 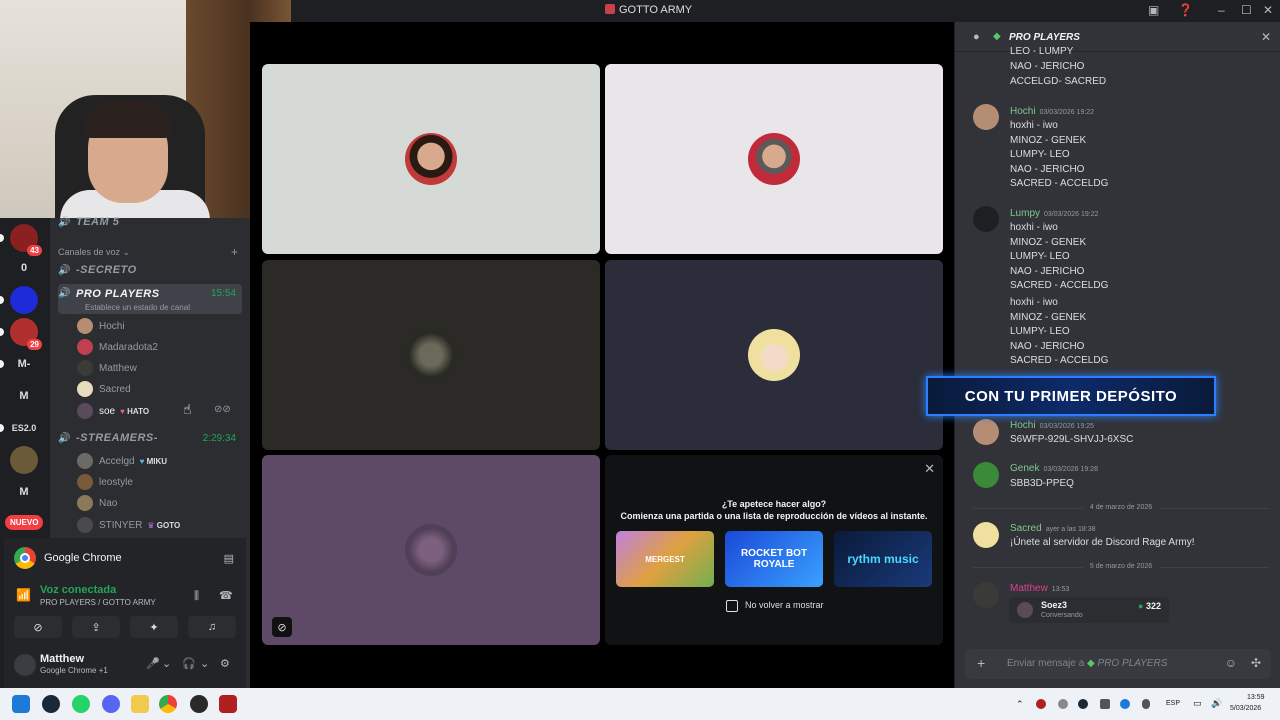 I want to click on server-icon-6: M, so click(x=24, y=396).